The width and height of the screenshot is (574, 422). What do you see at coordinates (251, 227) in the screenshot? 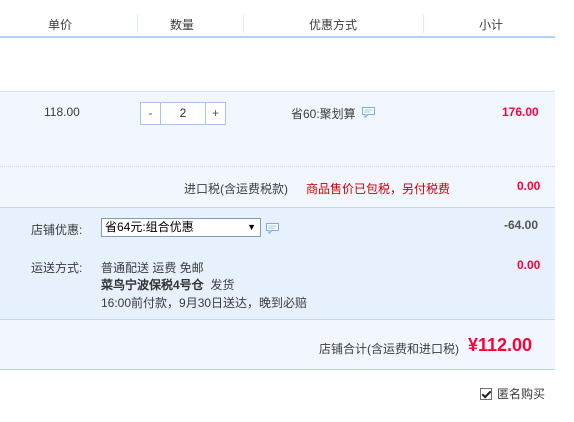
I see `dropdown-arrow-icon: ▼` at bounding box center [251, 227].